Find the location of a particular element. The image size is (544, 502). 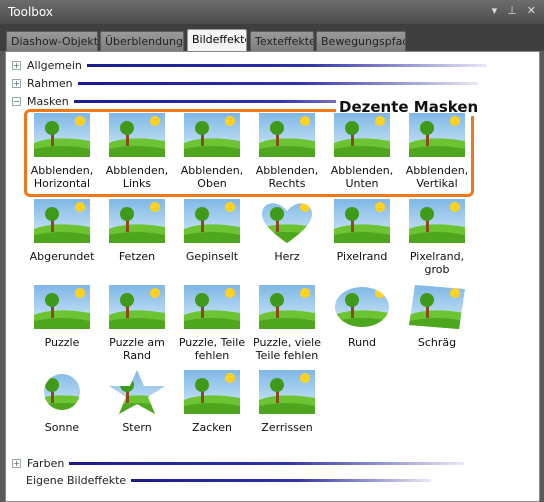

section-farben: + Farben is located at coordinates (238, 463).